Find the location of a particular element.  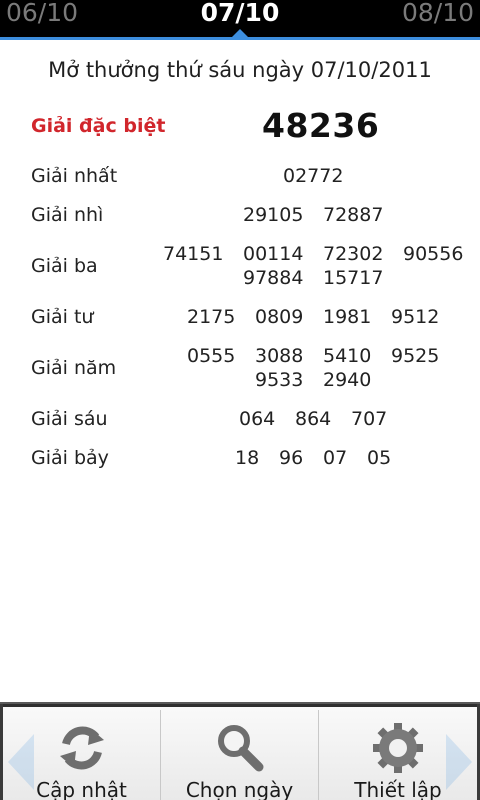

prize-number: 74151 is located at coordinates (193, 254).